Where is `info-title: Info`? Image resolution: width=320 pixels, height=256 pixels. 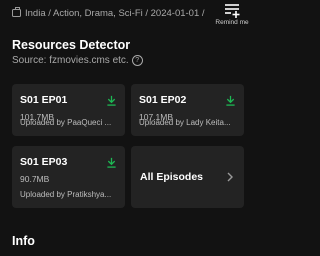 info-title: Info is located at coordinates (23, 241).